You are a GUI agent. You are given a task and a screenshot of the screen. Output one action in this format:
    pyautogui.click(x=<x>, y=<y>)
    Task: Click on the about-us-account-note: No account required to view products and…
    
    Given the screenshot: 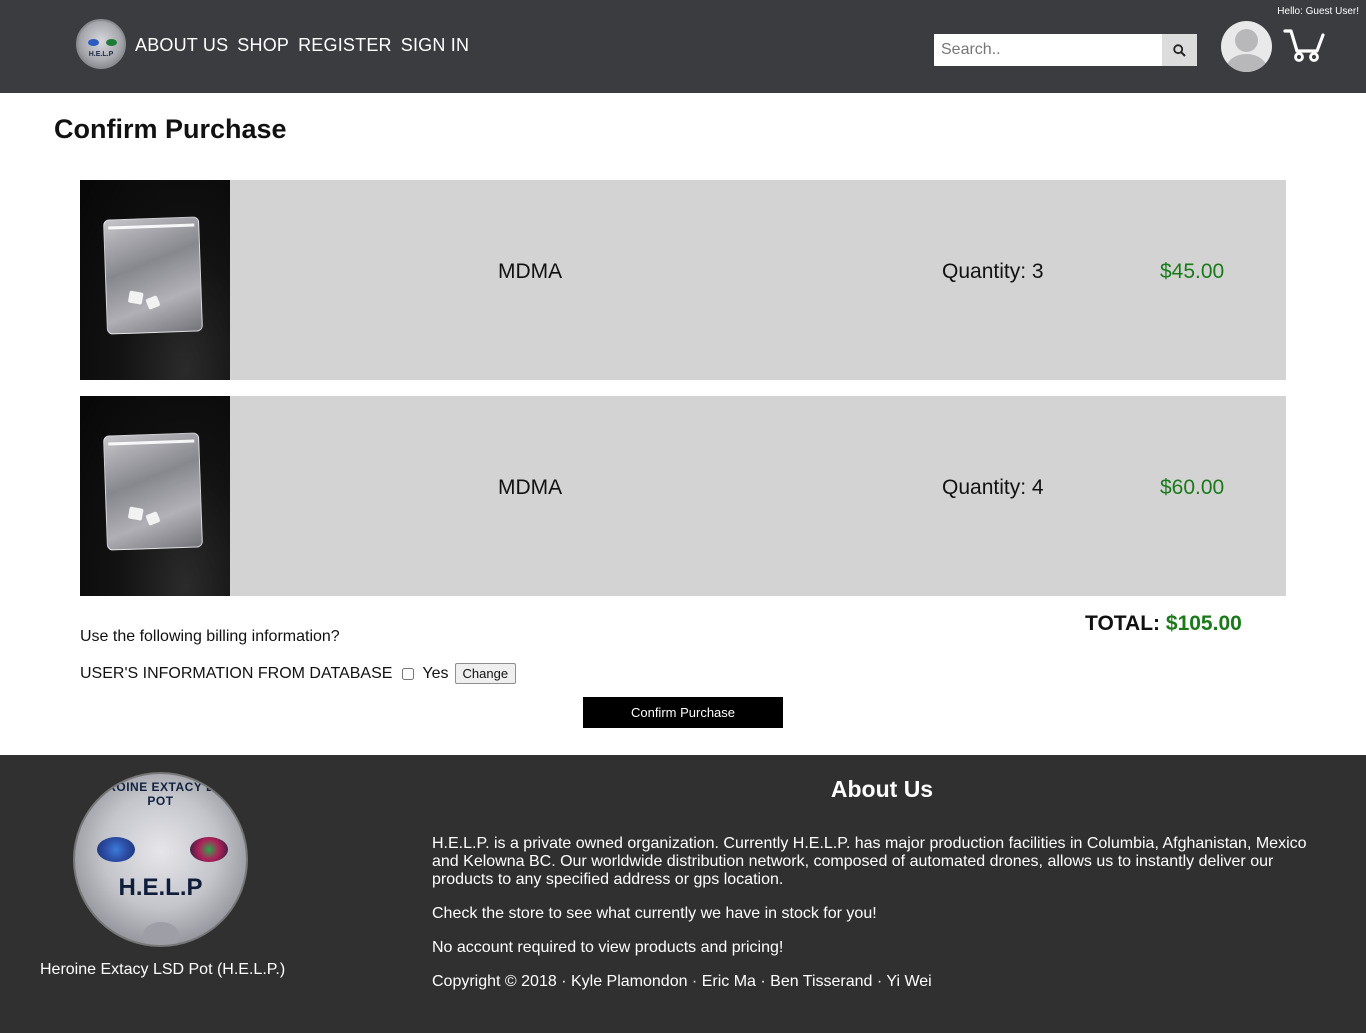 What is the action you would take?
    pyautogui.click(x=608, y=947)
    